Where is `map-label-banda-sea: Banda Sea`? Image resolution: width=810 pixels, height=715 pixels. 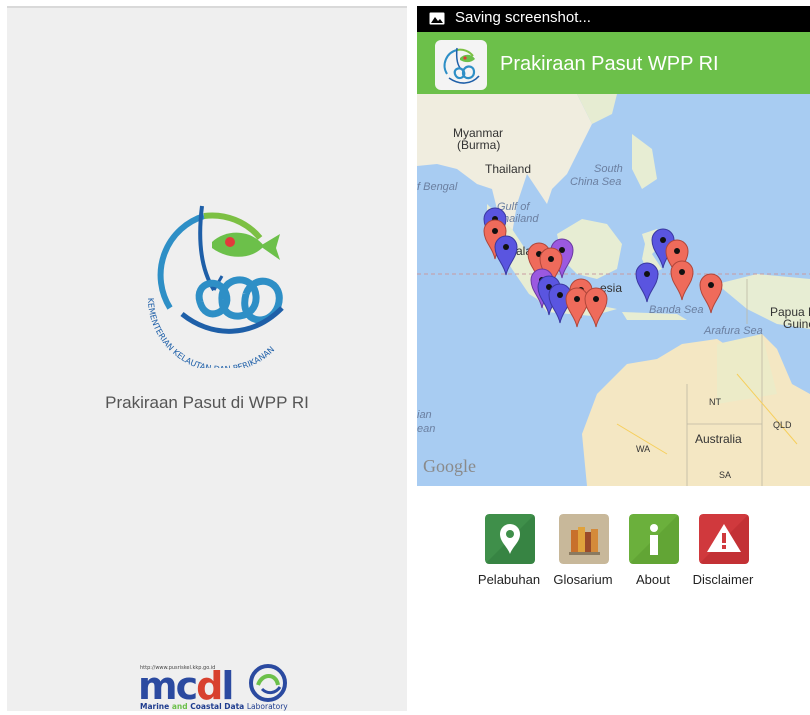 map-label-banda-sea: Banda Sea is located at coordinates (676, 310).